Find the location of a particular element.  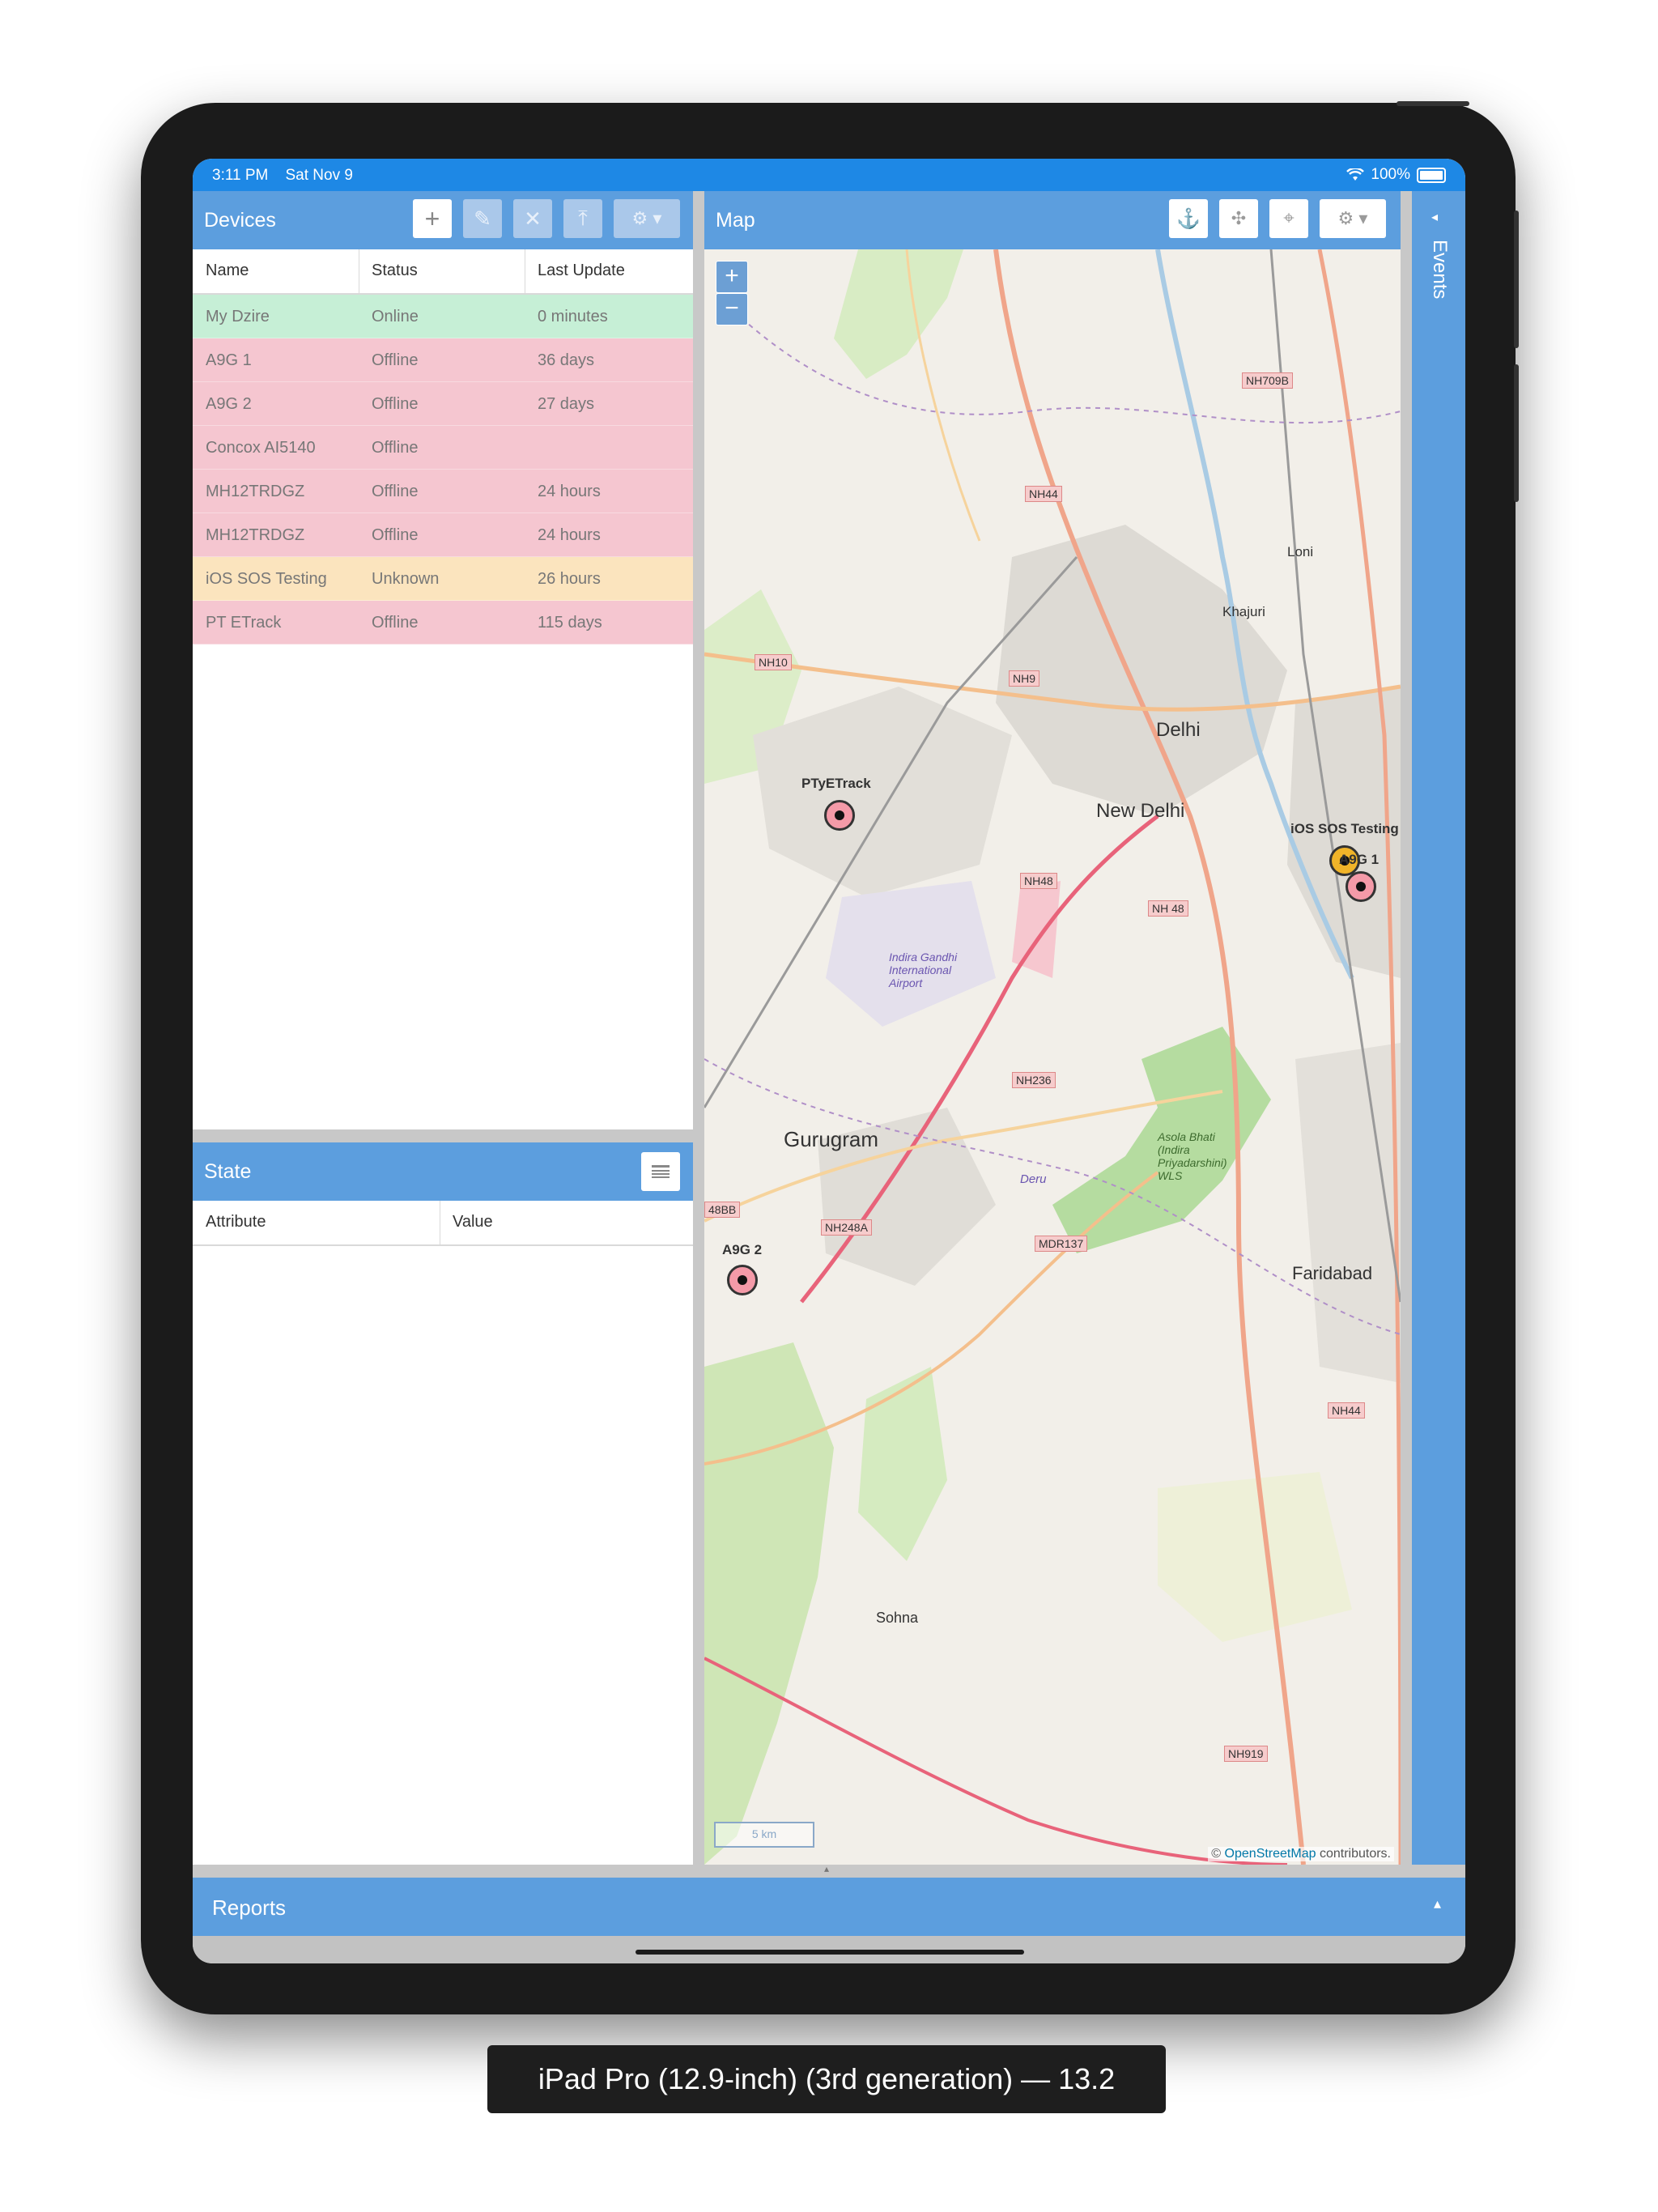

device-settings-button: ⚙ ▾ is located at coordinates (647, 219).